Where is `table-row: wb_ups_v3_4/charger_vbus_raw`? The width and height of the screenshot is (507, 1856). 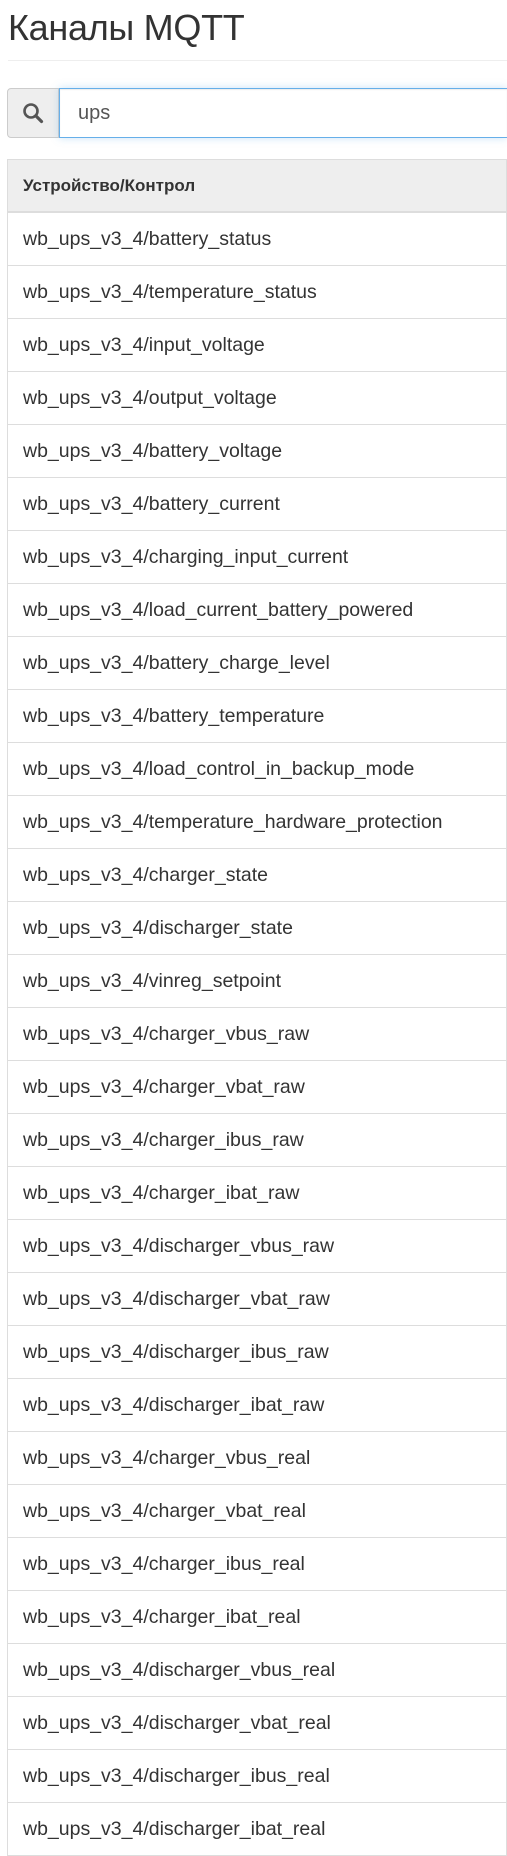
table-row: wb_ups_v3_4/charger_vbus_raw is located at coordinates (257, 1034).